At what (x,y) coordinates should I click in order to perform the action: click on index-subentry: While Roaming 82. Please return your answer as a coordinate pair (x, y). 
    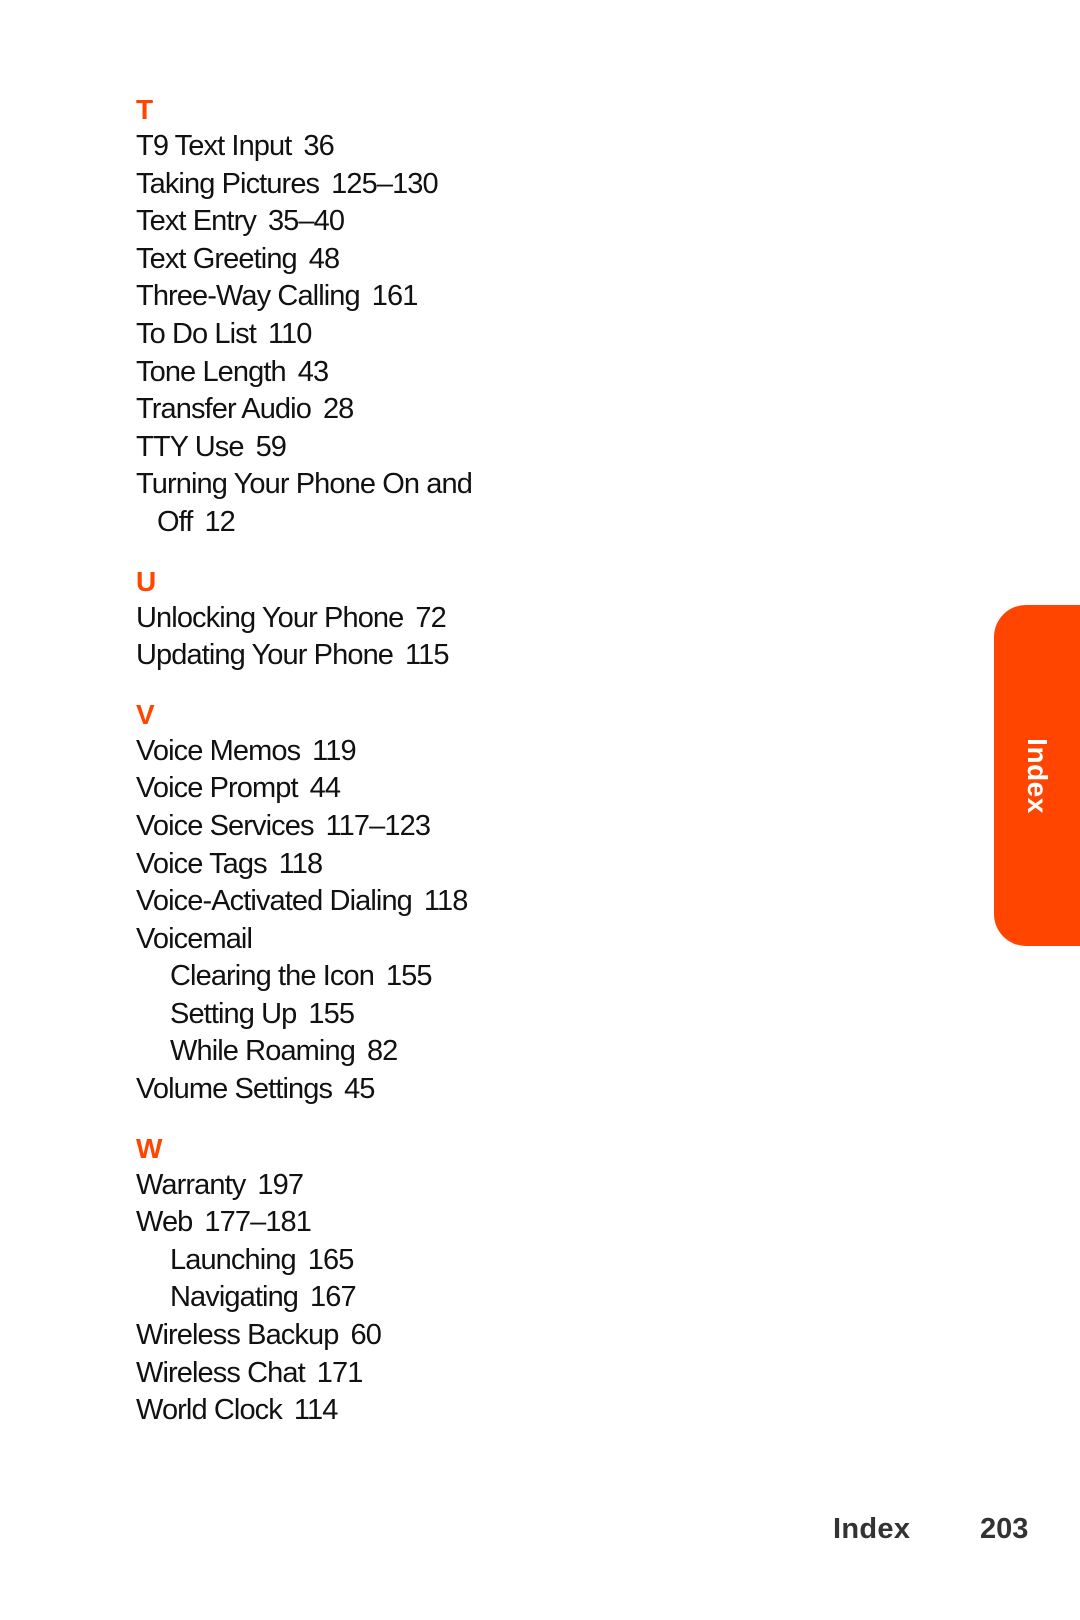
    Looking at the image, I should click on (346, 1052).